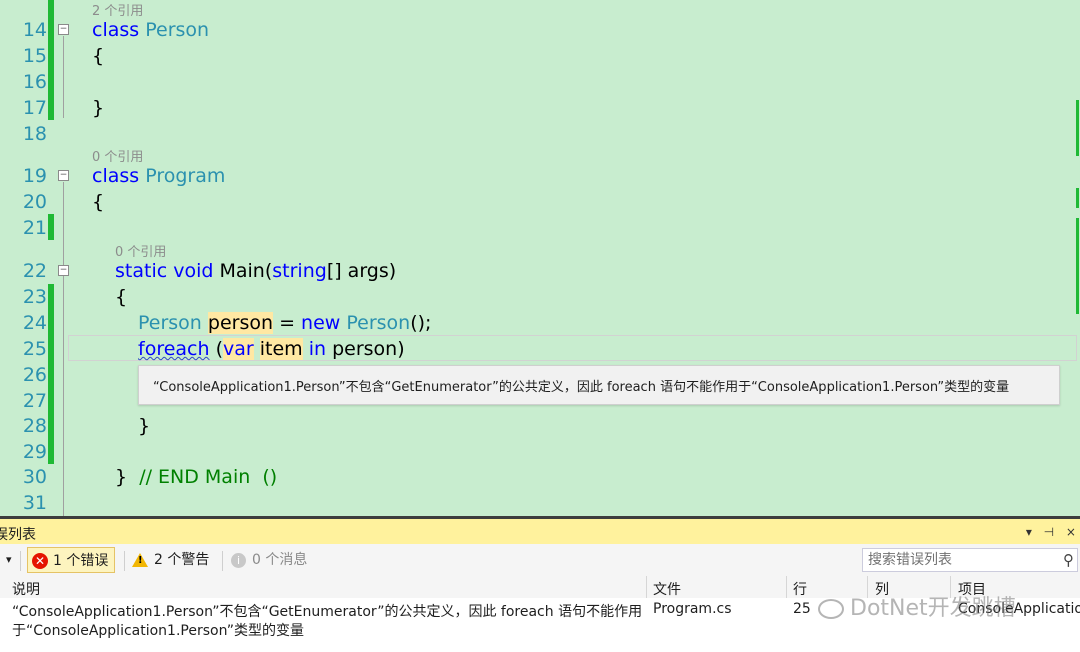 This screenshot has height=652, width=1080. Describe the element at coordinates (193, 271) in the screenshot. I see `keyword: void` at that location.